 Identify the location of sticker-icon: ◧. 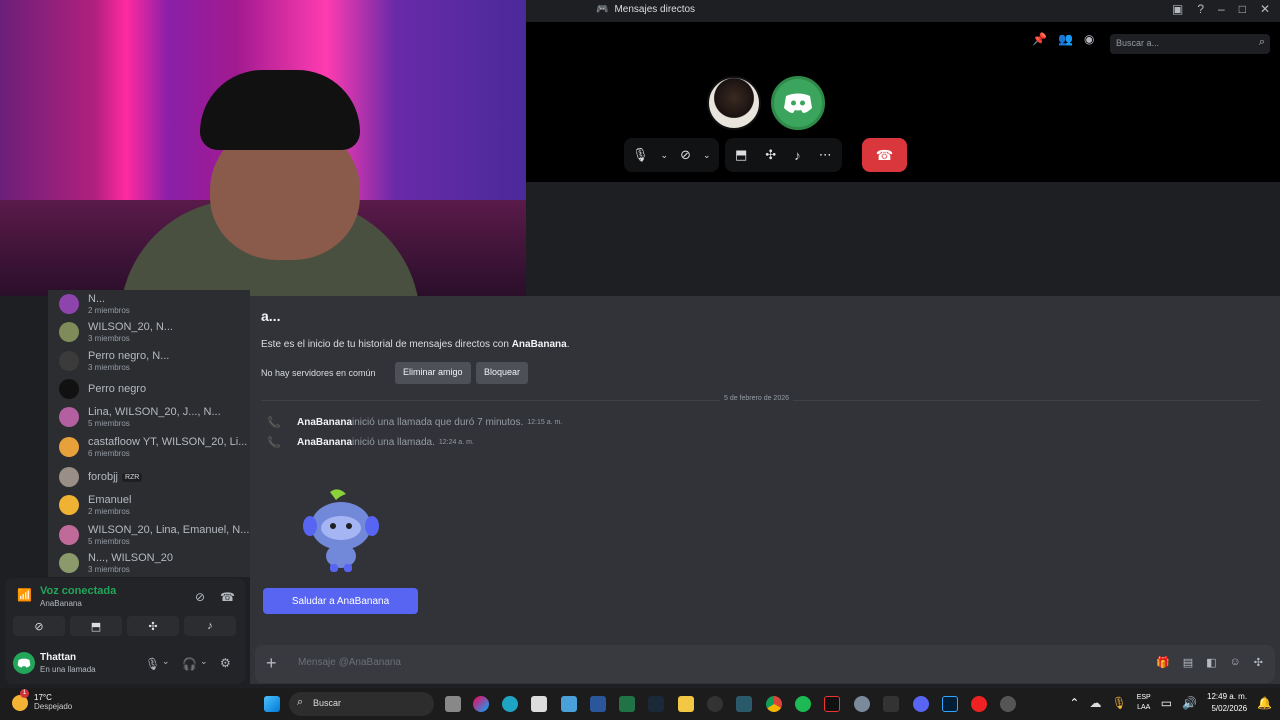
(1211, 662).